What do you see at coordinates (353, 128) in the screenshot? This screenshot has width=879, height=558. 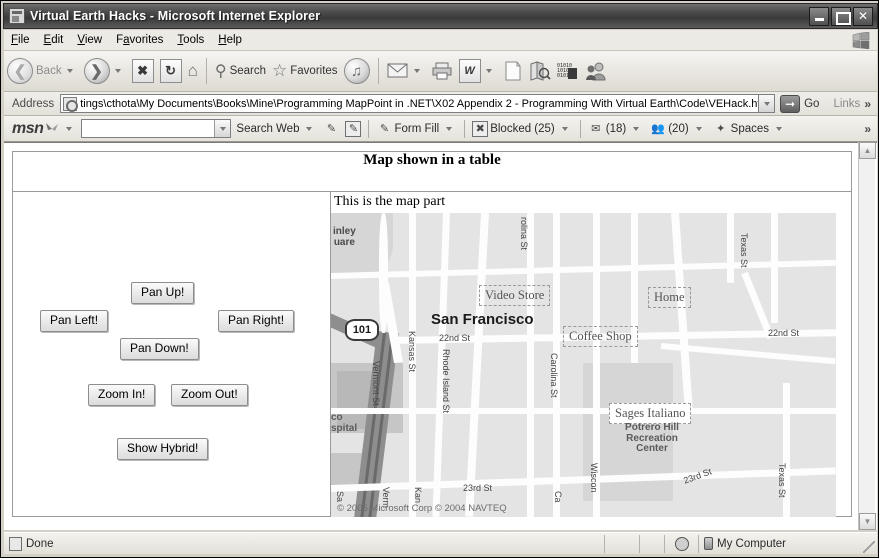 I see `toolbar-options-button: ✎` at bounding box center [353, 128].